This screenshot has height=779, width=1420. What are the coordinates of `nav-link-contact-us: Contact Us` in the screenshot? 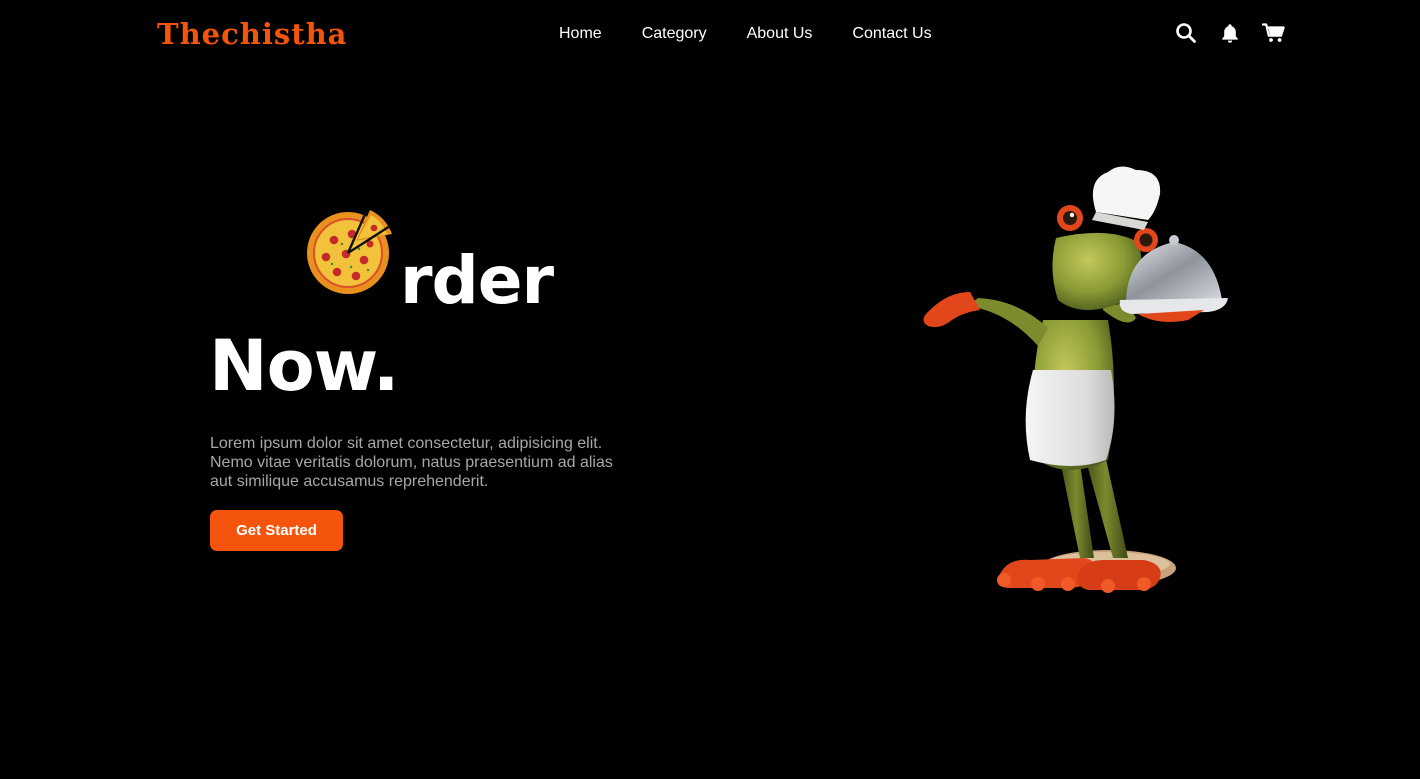 It's located at (891, 34).